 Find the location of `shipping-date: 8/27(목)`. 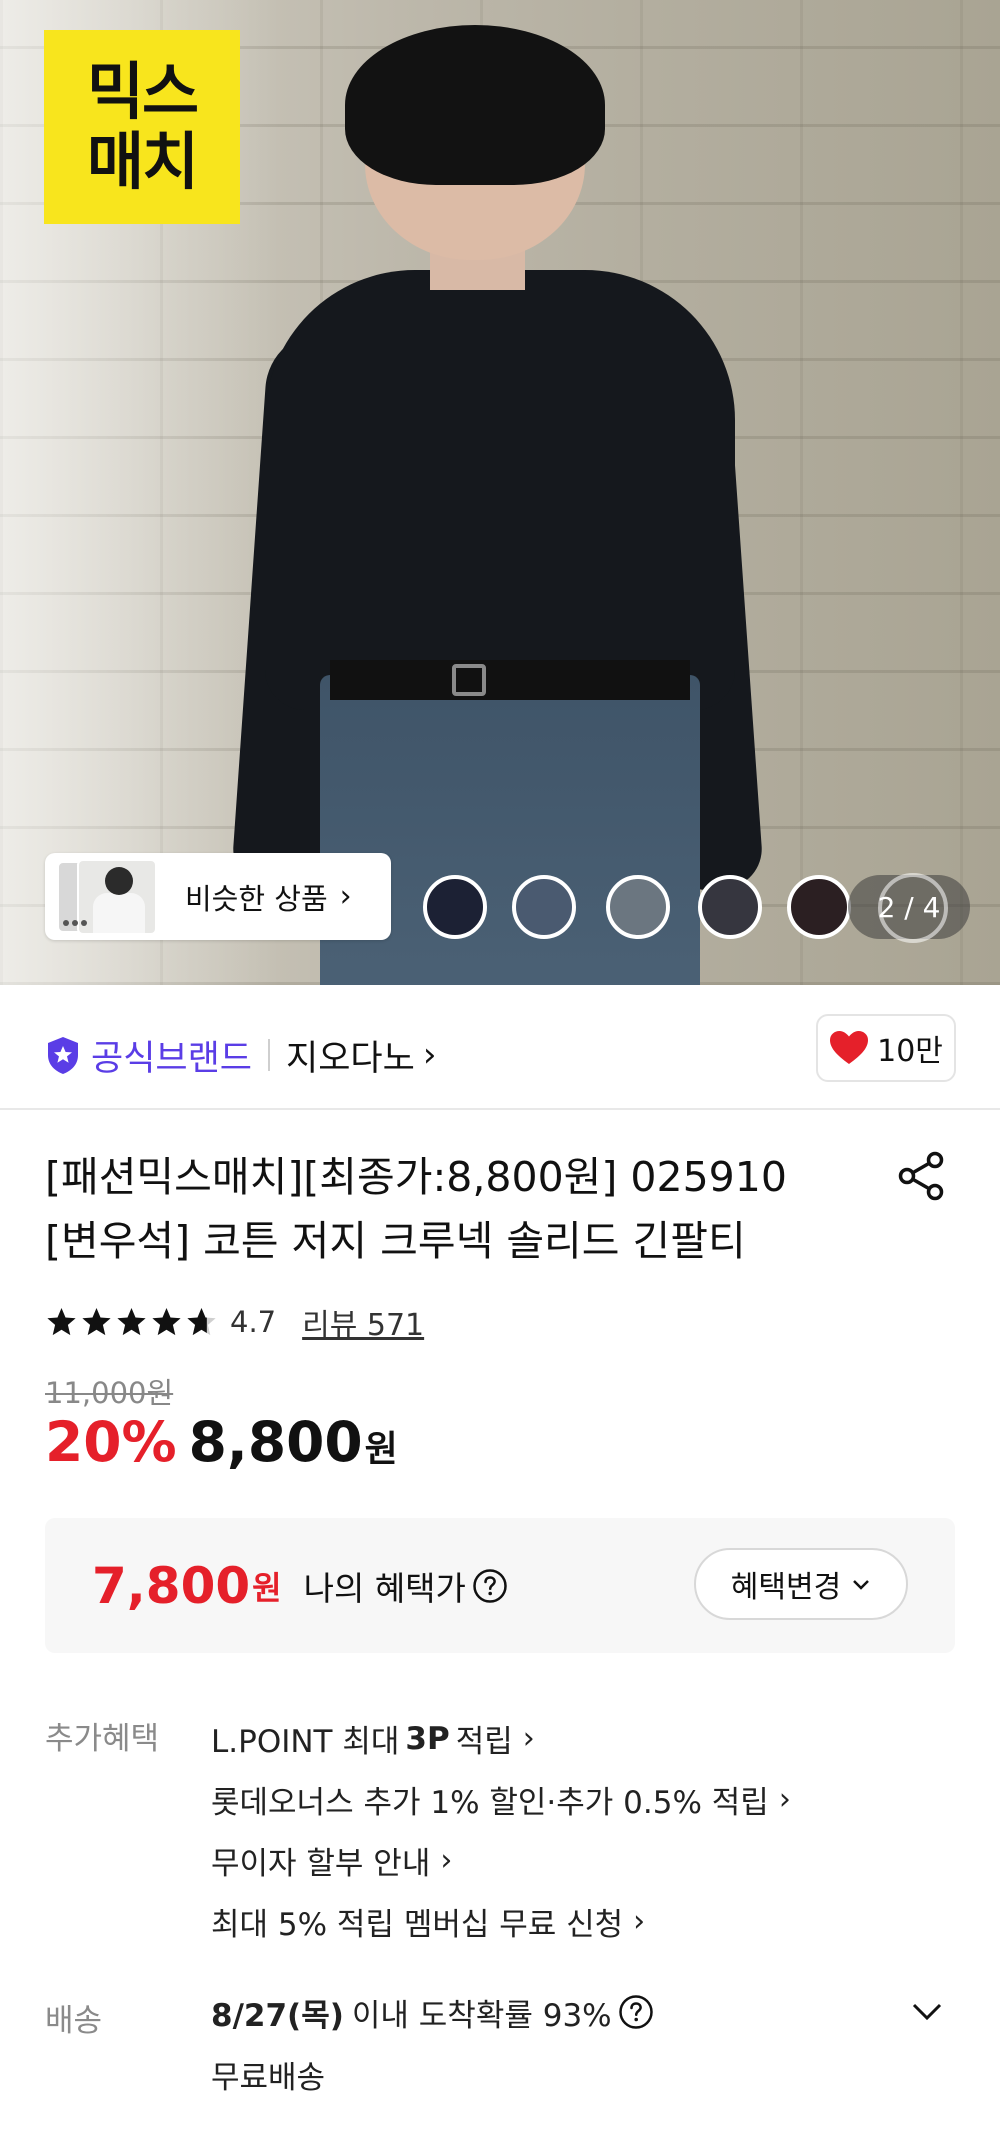

shipping-date: 8/27(목) is located at coordinates (277, 2015).